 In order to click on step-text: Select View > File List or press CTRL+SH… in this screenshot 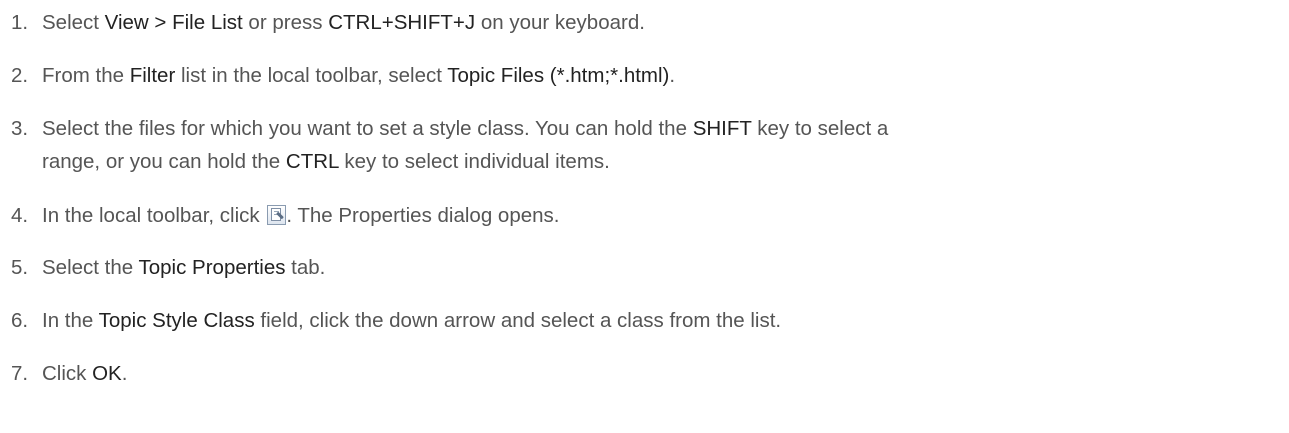, I will do `click(662, 22)`.